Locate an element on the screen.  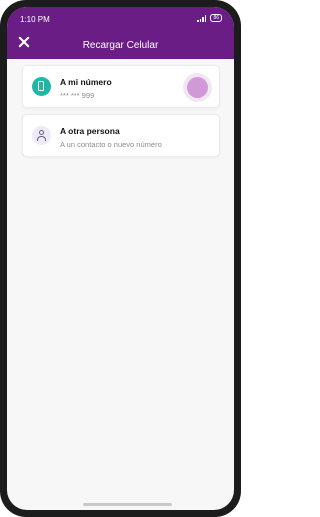
touch-ripple is located at coordinates (197, 87).